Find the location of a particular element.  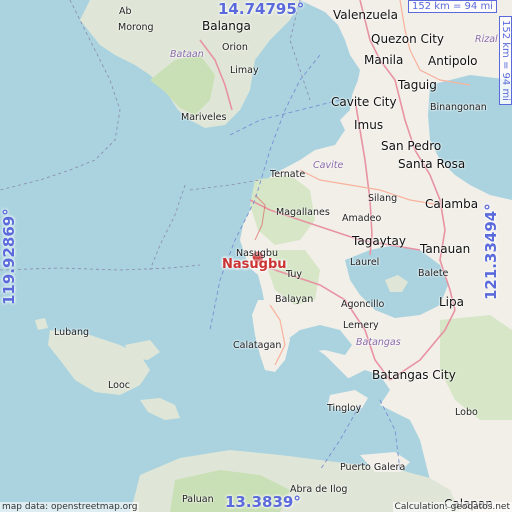

place-label: Balete is located at coordinates (433, 273).